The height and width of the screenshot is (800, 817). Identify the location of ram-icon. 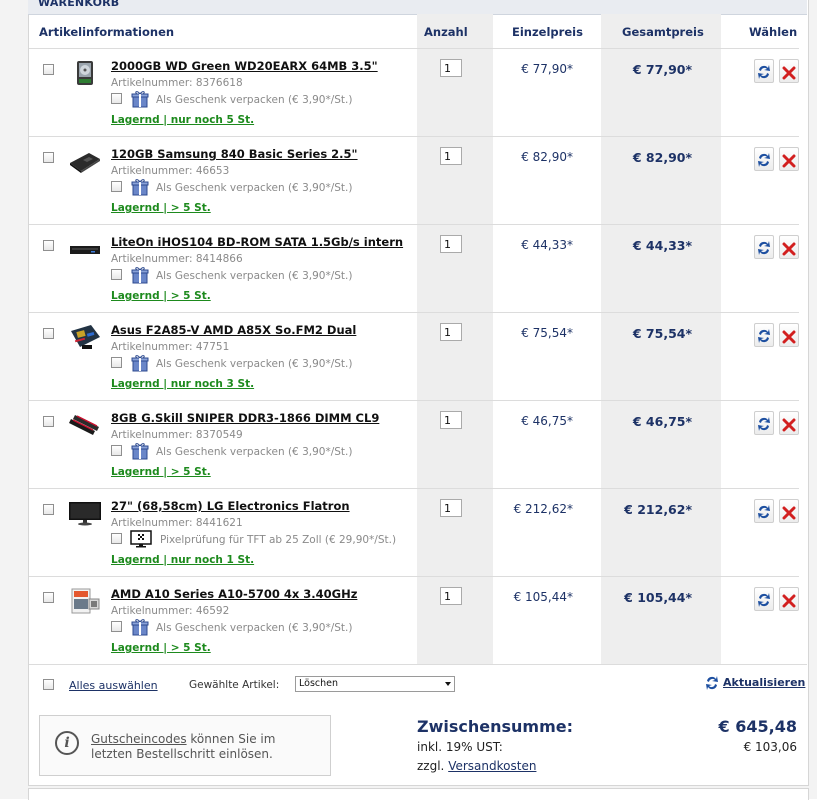
(85, 425).